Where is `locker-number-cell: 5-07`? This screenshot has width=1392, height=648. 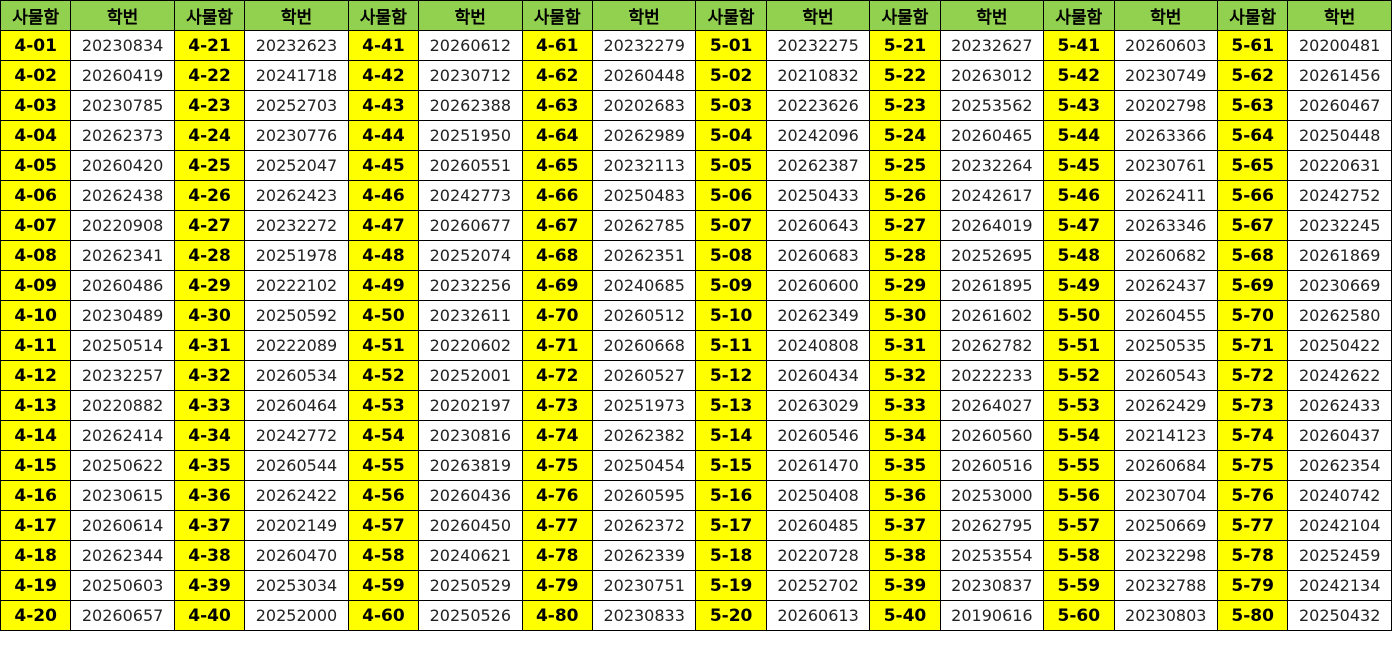
locker-number-cell: 5-07 is located at coordinates (731, 225).